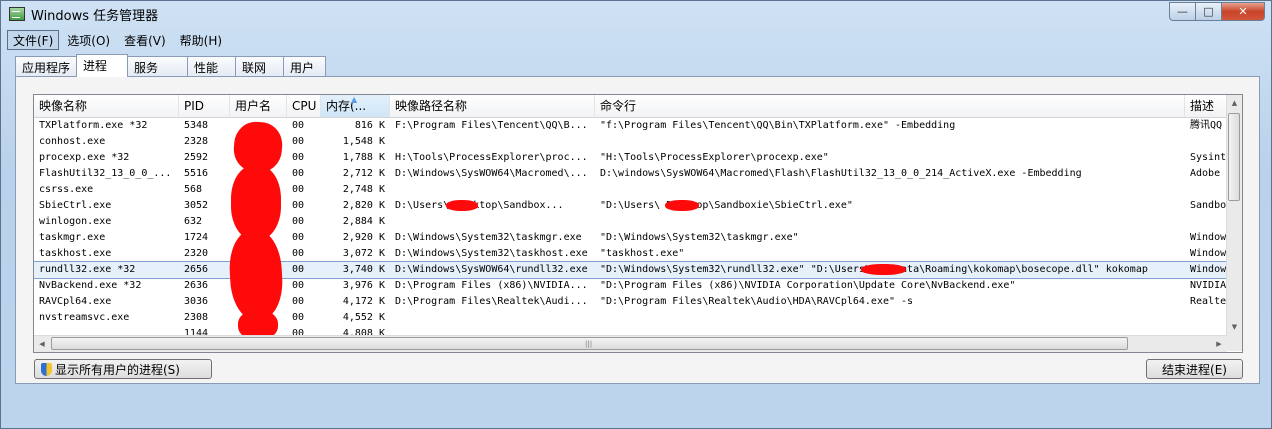  I want to click on scroll-down-arrow-icon: ▼, so click(1234, 327).